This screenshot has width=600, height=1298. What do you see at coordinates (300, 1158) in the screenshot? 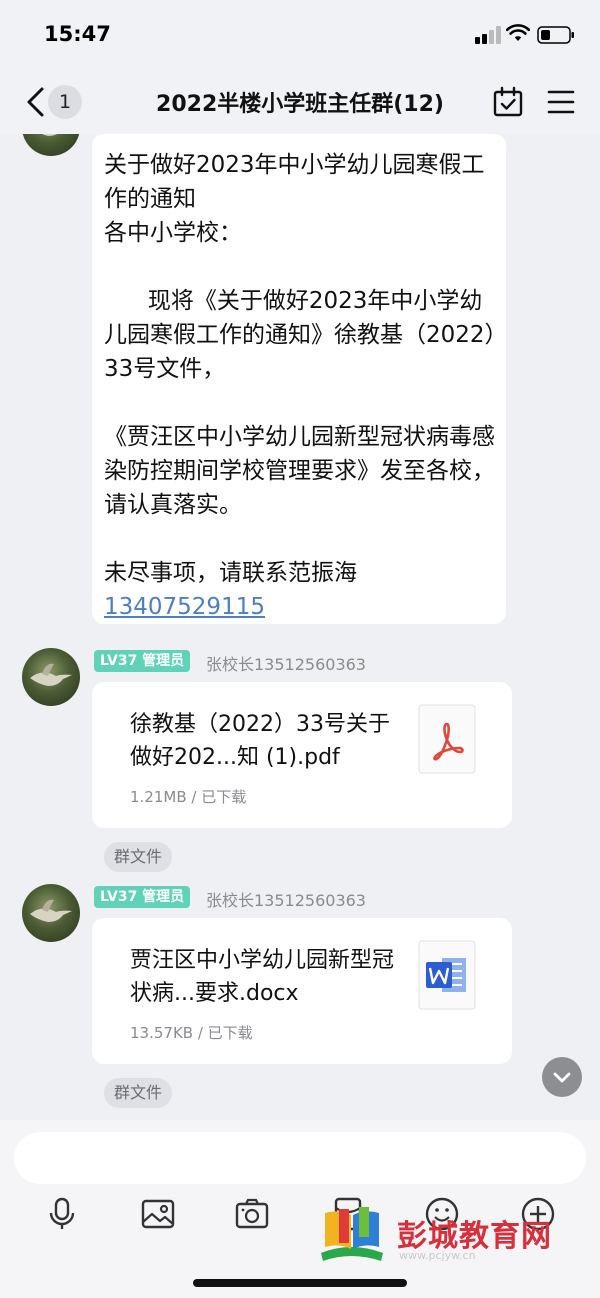
I see `message-input` at bounding box center [300, 1158].